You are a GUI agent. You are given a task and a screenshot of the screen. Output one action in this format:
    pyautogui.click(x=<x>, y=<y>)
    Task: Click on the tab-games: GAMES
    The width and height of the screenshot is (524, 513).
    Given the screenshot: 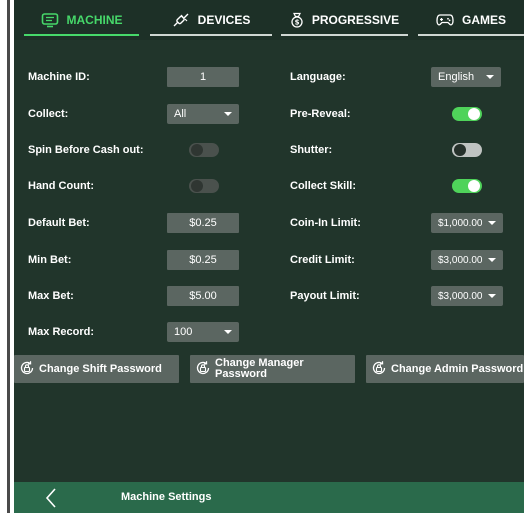 What is the action you would take?
    pyautogui.click(x=471, y=21)
    